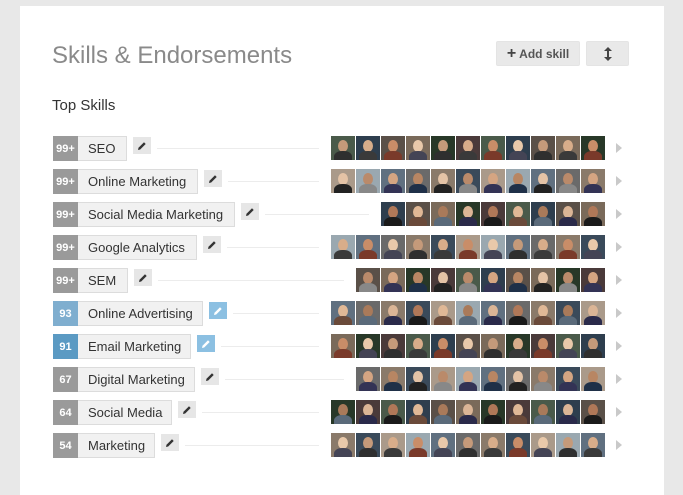  Describe the element at coordinates (538, 53) in the screenshot. I see `add-skill-button: + Add skill` at that location.